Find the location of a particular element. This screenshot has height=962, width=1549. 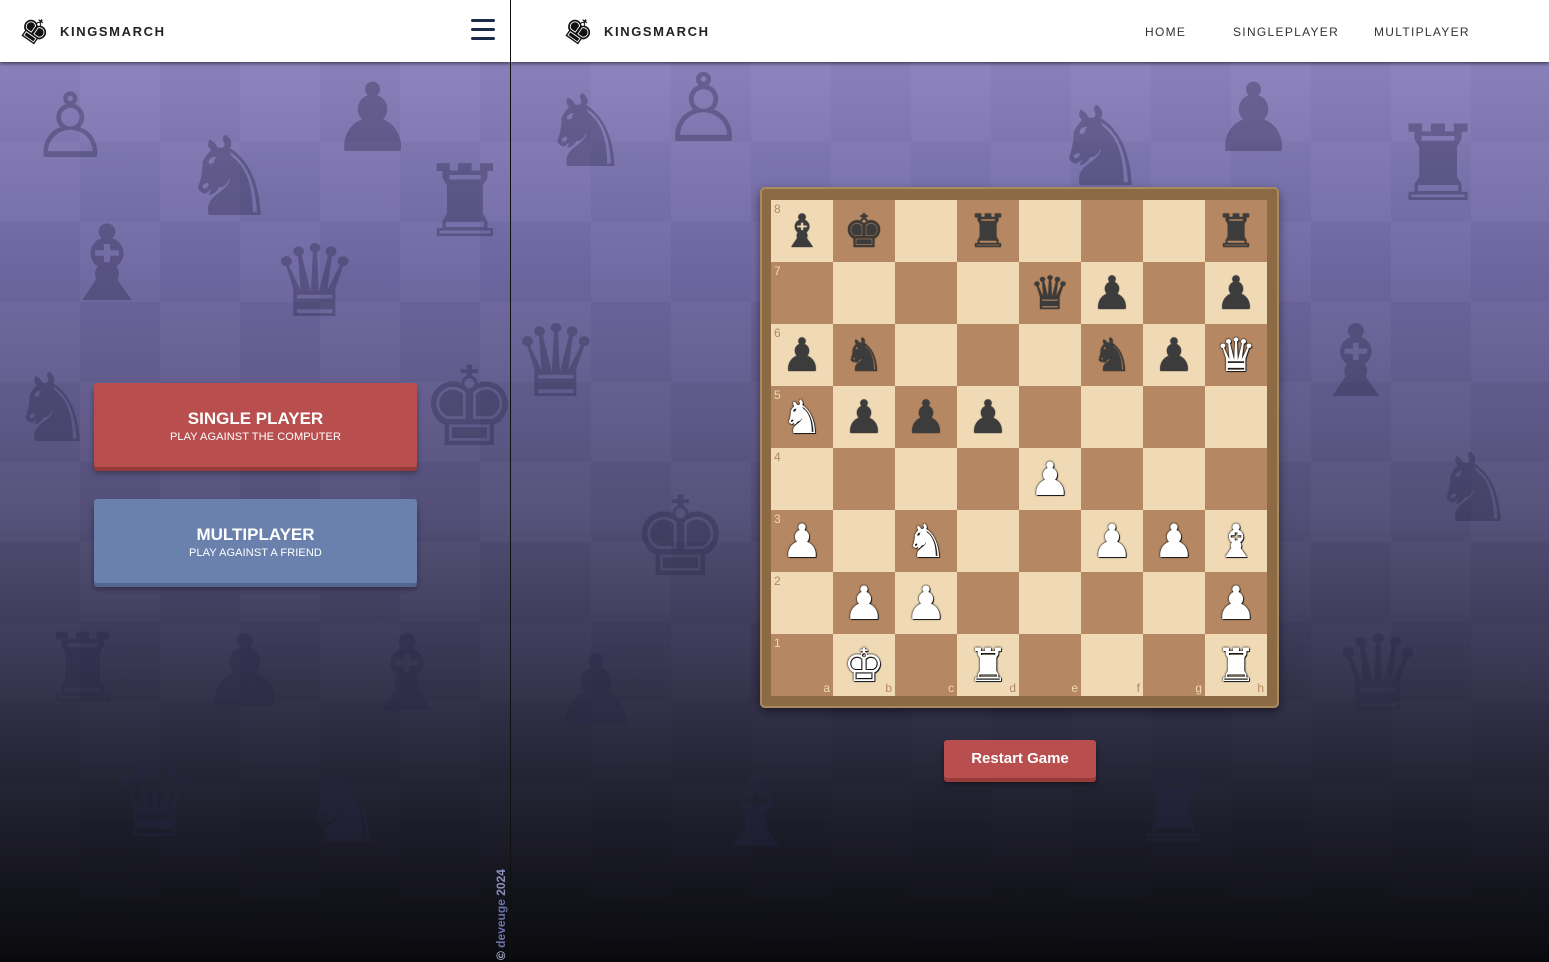

square-f3: ♟ is located at coordinates (1112, 541).